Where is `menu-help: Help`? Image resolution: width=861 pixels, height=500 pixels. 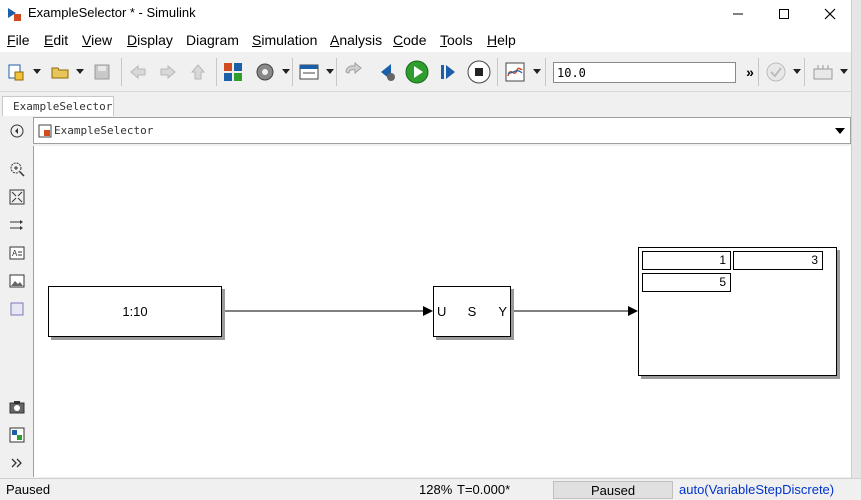 menu-help: Help is located at coordinates (501, 40).